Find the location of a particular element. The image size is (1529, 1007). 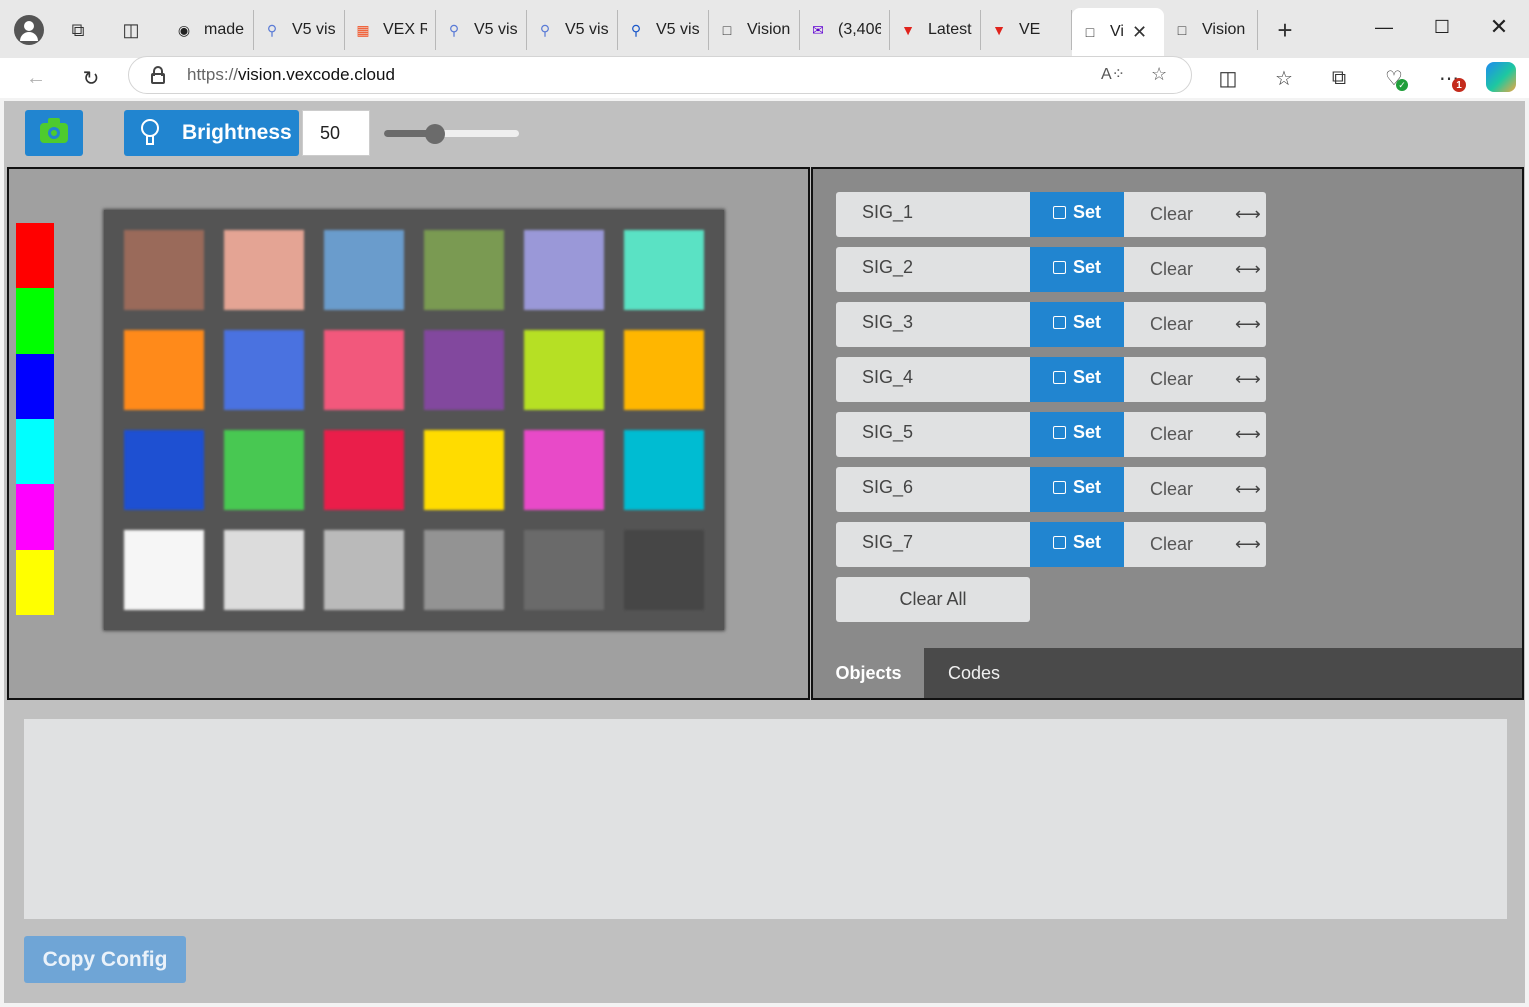

tab-title: Latest V is located at coordinates (950, 29).